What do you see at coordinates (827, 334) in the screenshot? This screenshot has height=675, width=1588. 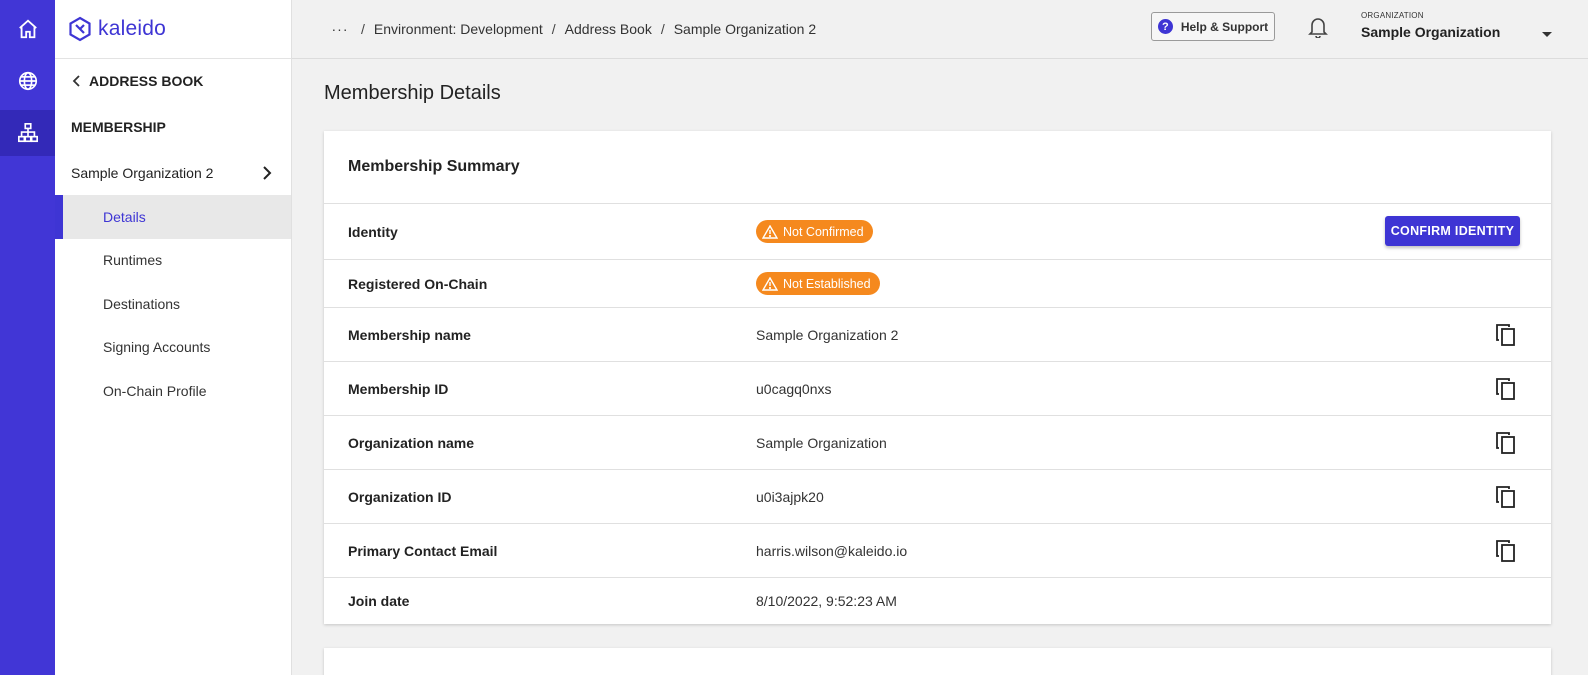 I see `field-value: Sample Organization 2` at bounding box center [827, 334].